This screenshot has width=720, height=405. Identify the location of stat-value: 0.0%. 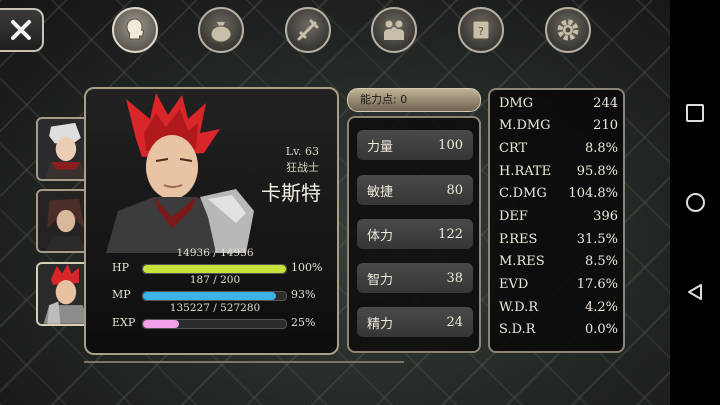
(601, 329).